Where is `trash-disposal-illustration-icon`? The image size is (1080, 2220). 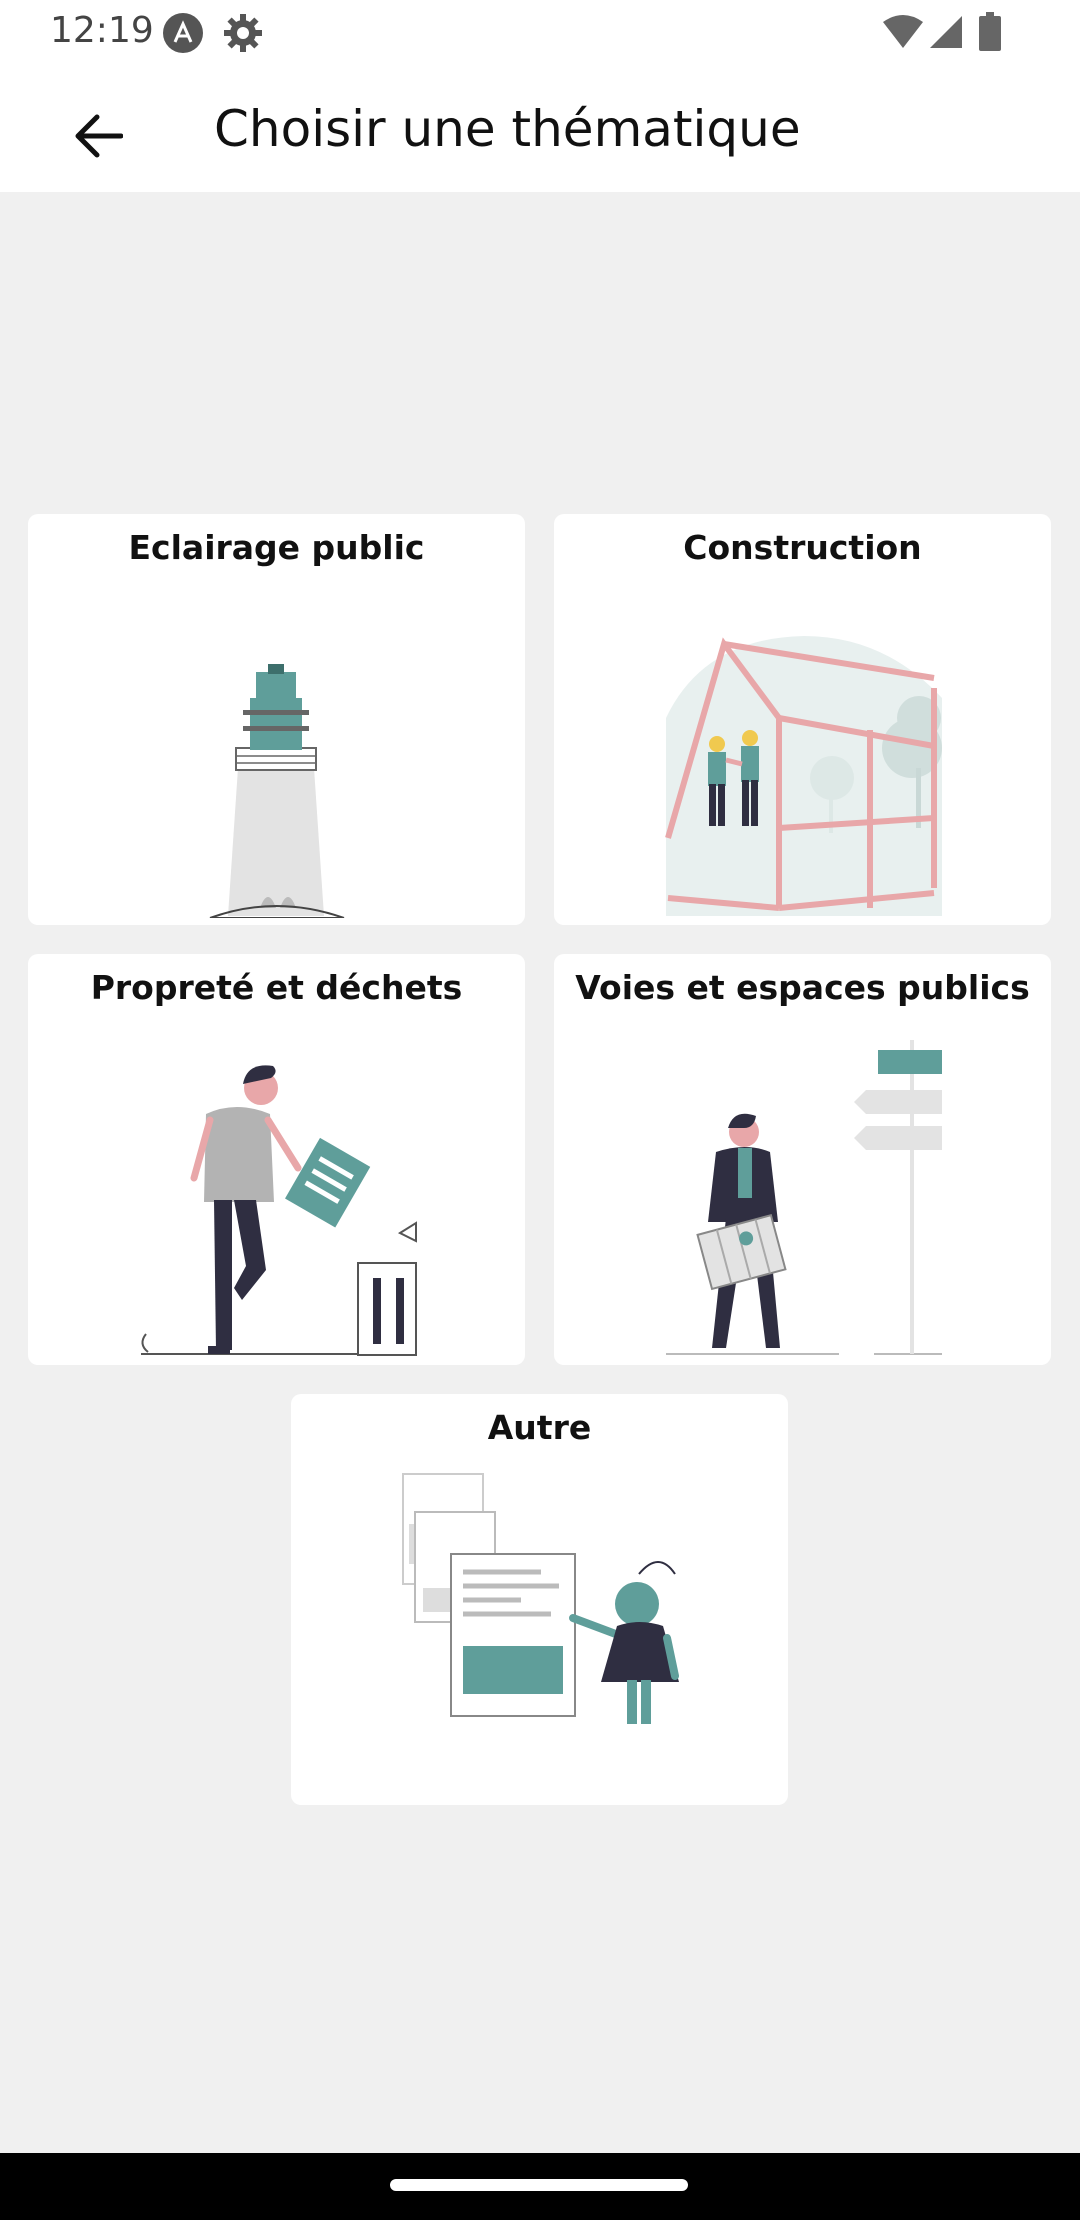 trash-disposal-illustration-icon is located at coordinates (279, 1210).